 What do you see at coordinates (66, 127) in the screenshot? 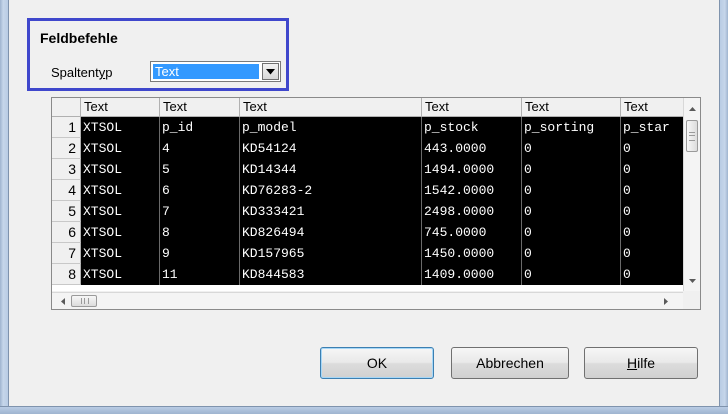
I see `row-number: 1` at bounding box center [66, 127].